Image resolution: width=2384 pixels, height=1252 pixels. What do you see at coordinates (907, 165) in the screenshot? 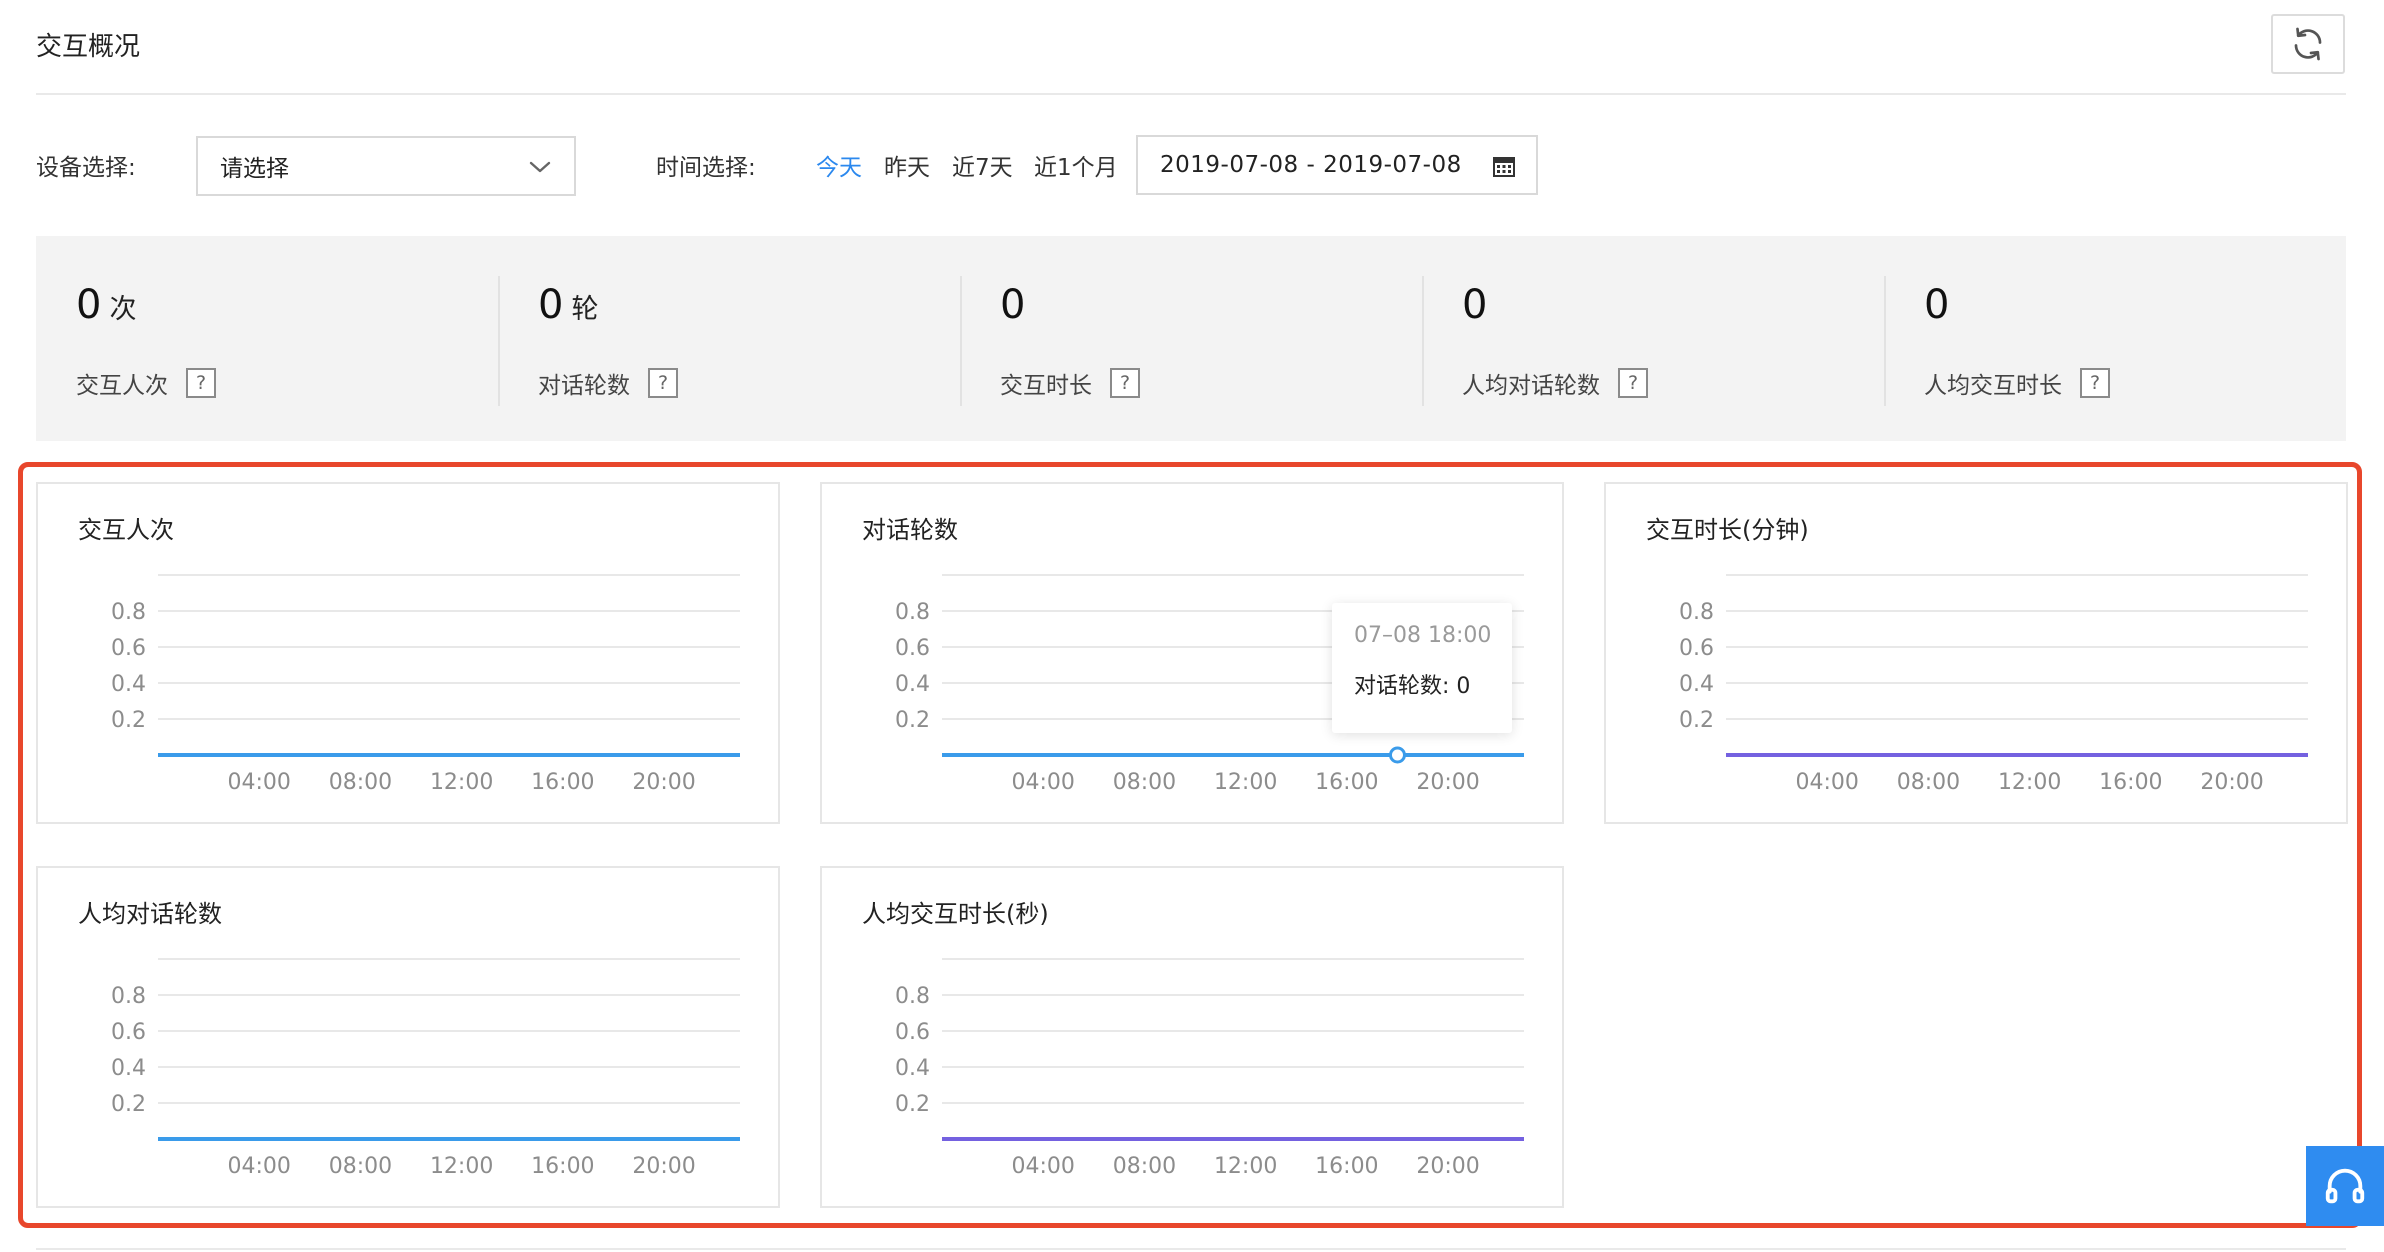
I see `time-option-yesterday: 昨天` at bounding box center [907, 165].